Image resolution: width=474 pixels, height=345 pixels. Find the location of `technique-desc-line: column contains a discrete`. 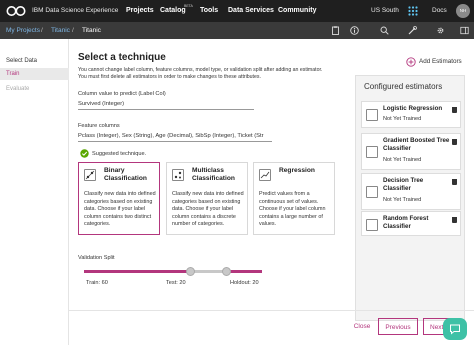

technique-desc-line: column contains a discrete is located at coordinates (204, 216).